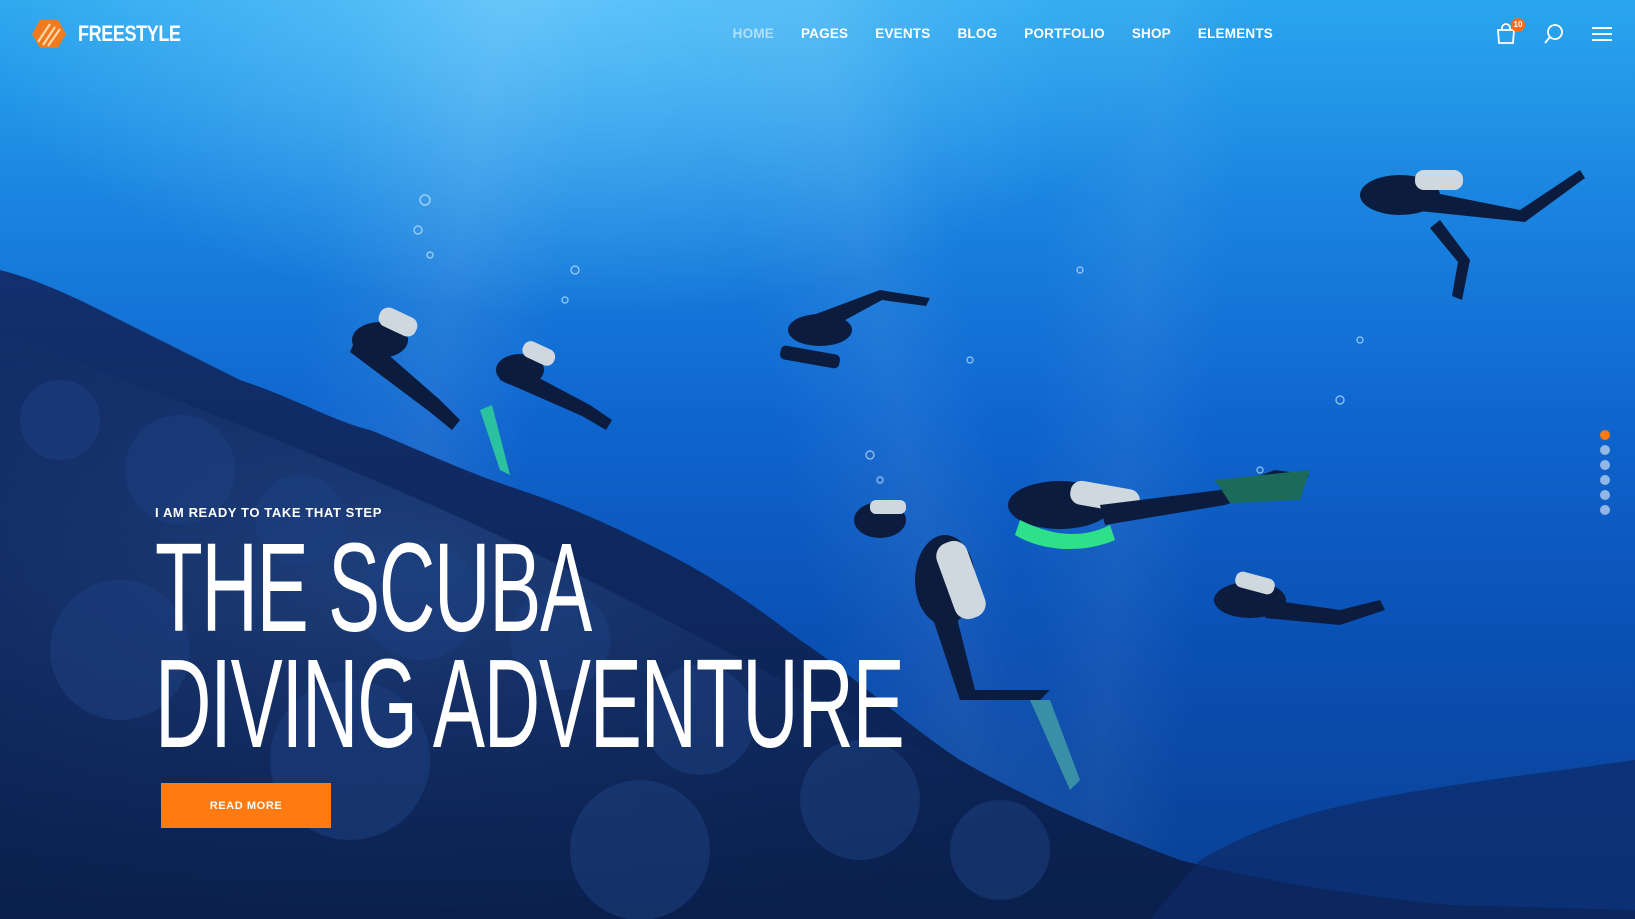  I want to click on cart-button: 10, so click(1509, 33).